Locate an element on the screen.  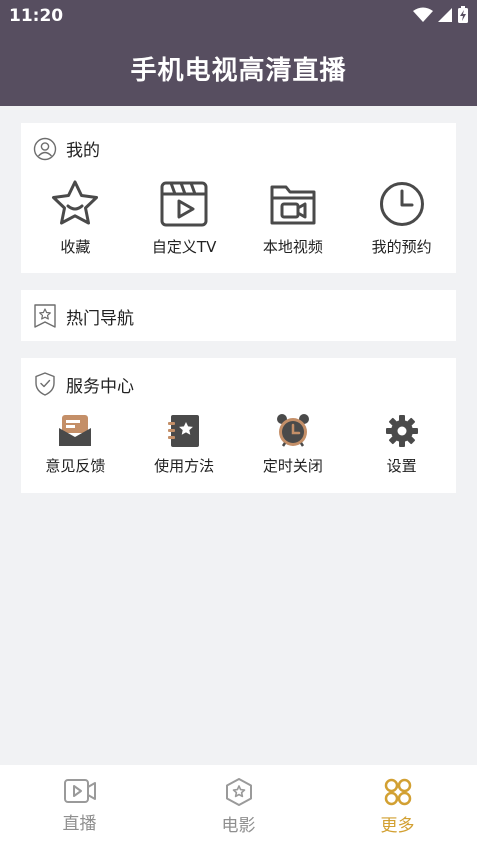
bottom-tab-bar: 直播 电影 更多 is located at coordinates (238, 807).